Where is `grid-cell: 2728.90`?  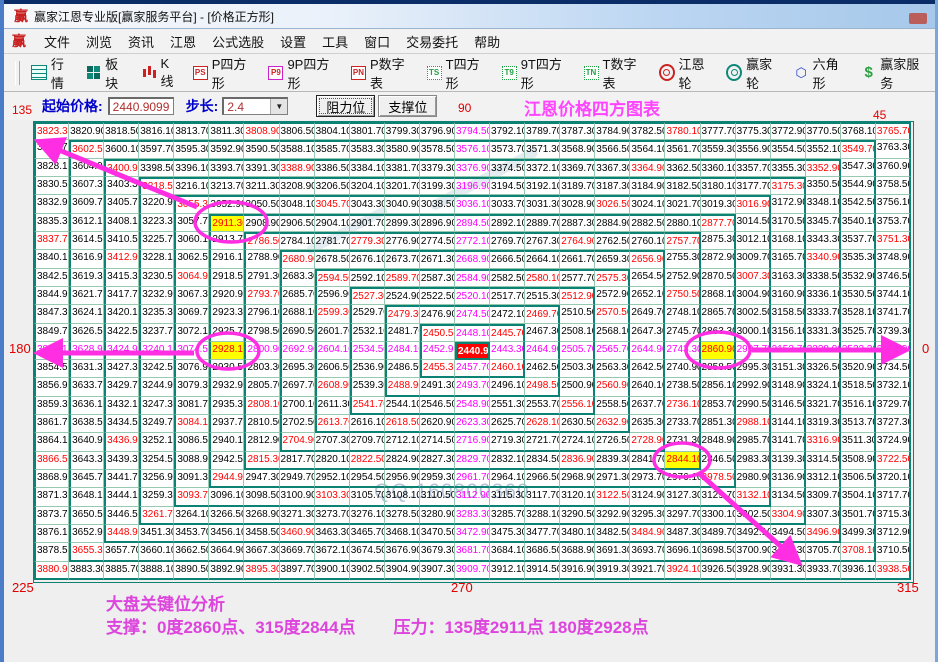 grid-cell: 2728.90 is located at coordinates (648, 442).